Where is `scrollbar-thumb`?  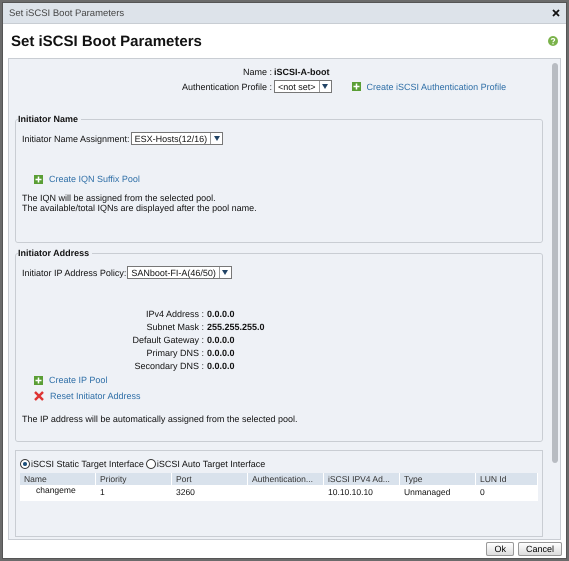 scrollbar-thumb is located at coordinates (555, 263).